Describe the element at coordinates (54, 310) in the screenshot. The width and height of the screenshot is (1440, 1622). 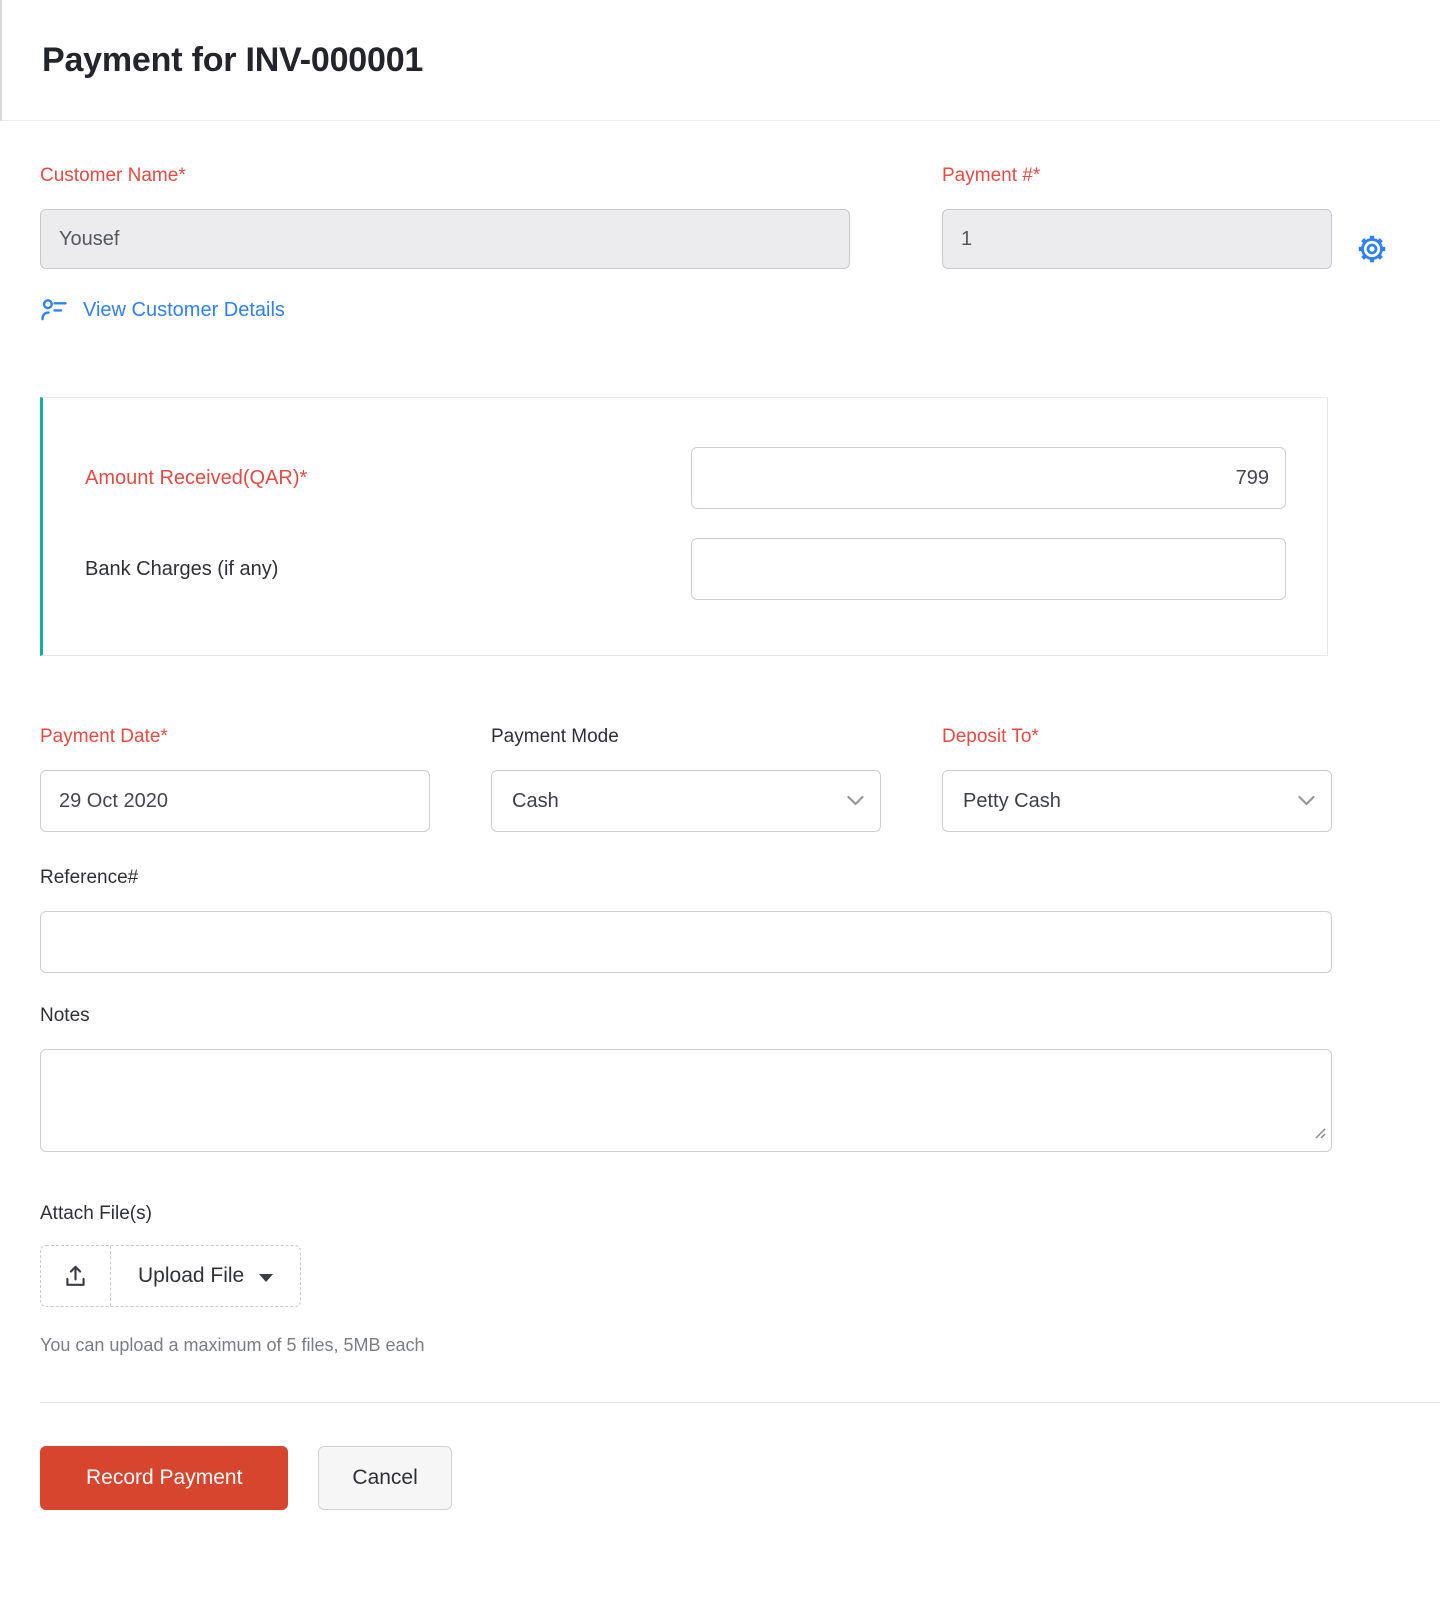
I see `person-list-icon` at that location.